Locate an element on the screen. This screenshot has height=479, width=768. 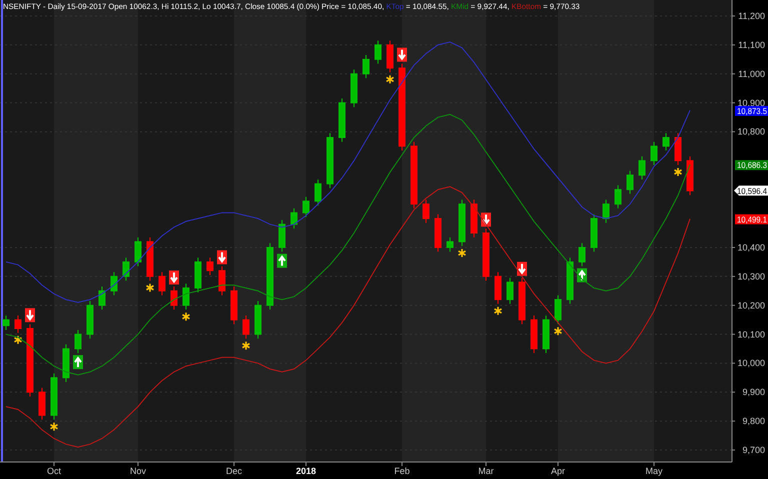
x-tick-label: Mar is located at coordinates (486, 471).